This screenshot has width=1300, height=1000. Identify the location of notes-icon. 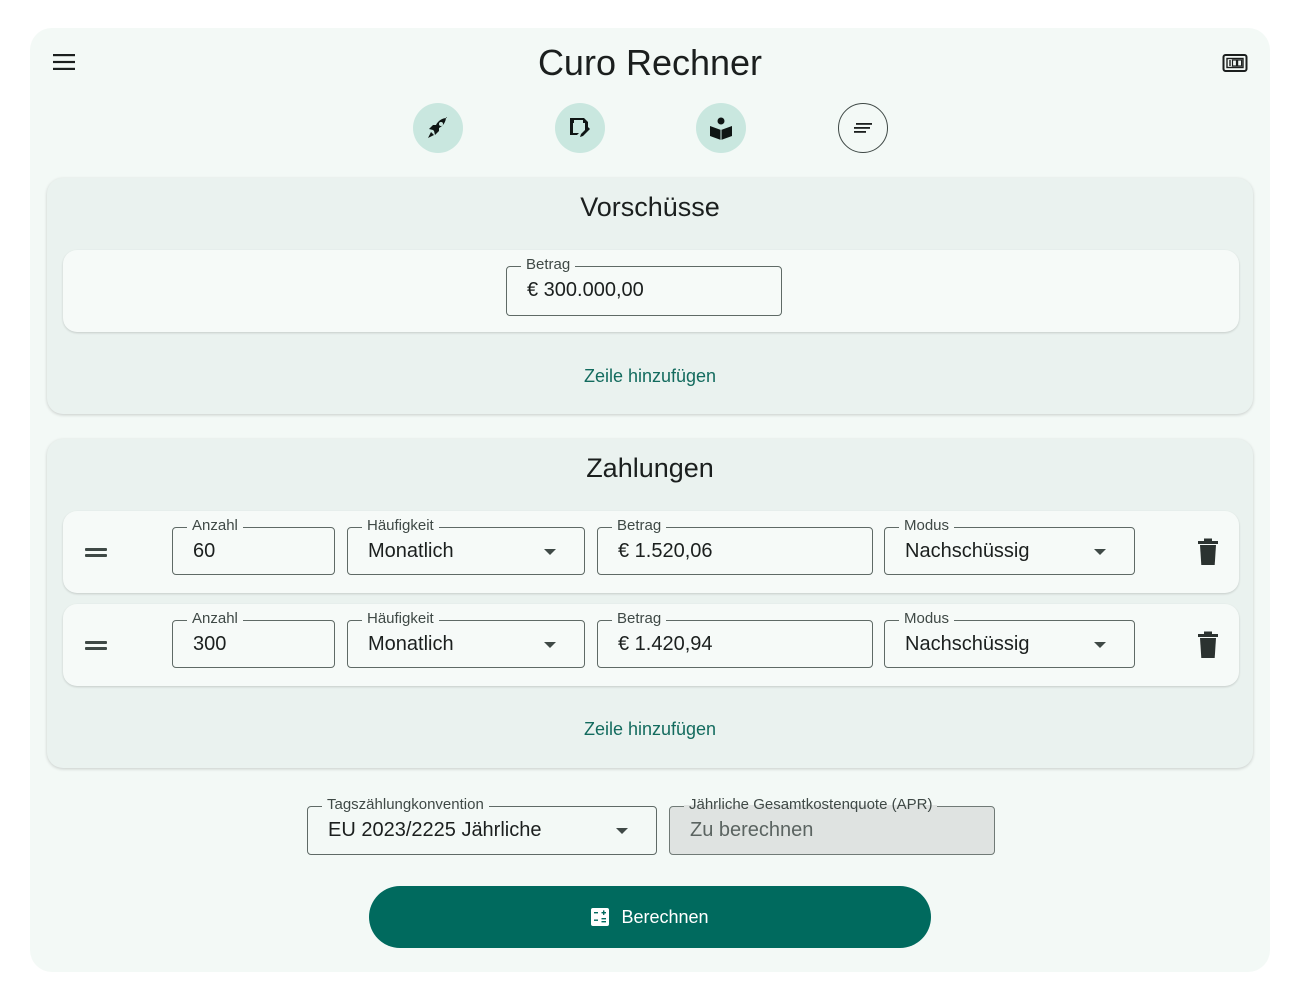
(863, 128).